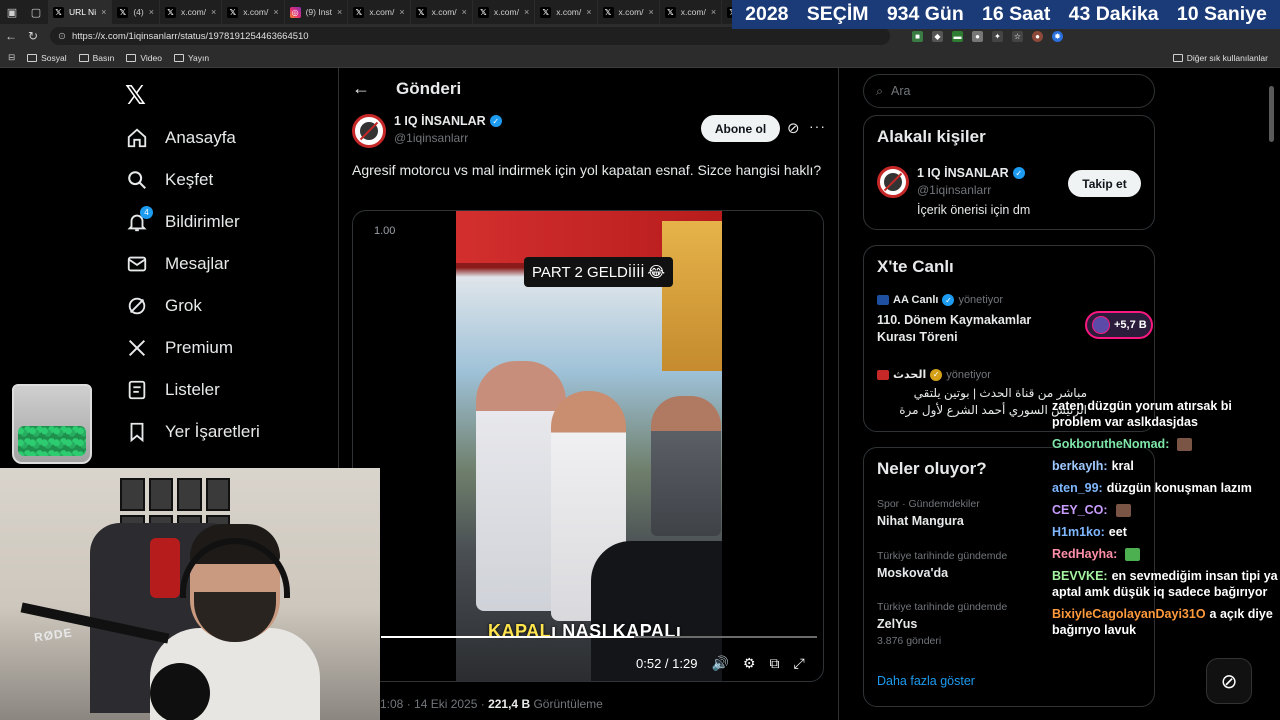 Image resolution: width=1280 pixels, height=720 pixels. What do you see at coordinates (53, 635) in the screenshot?
I see `mic-brand: RØDE` at bounding box center [53, 635].